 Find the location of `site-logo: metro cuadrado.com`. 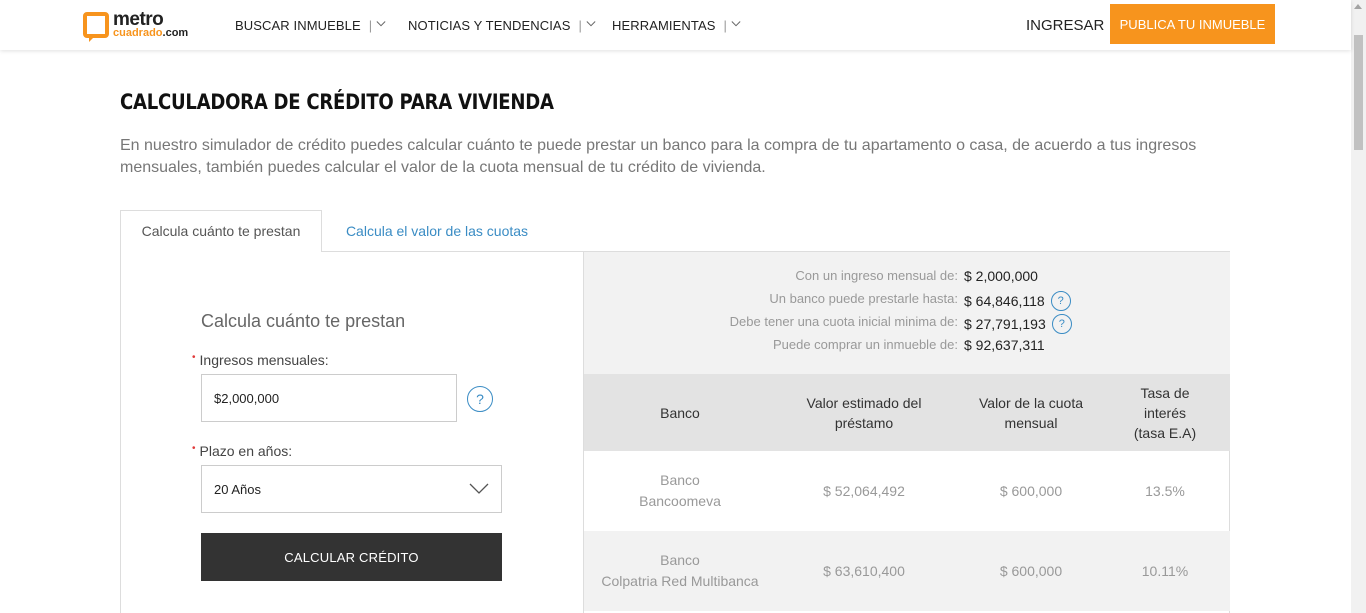

site-logo: metro cuadrado.com is located at coordinates (136, 26).